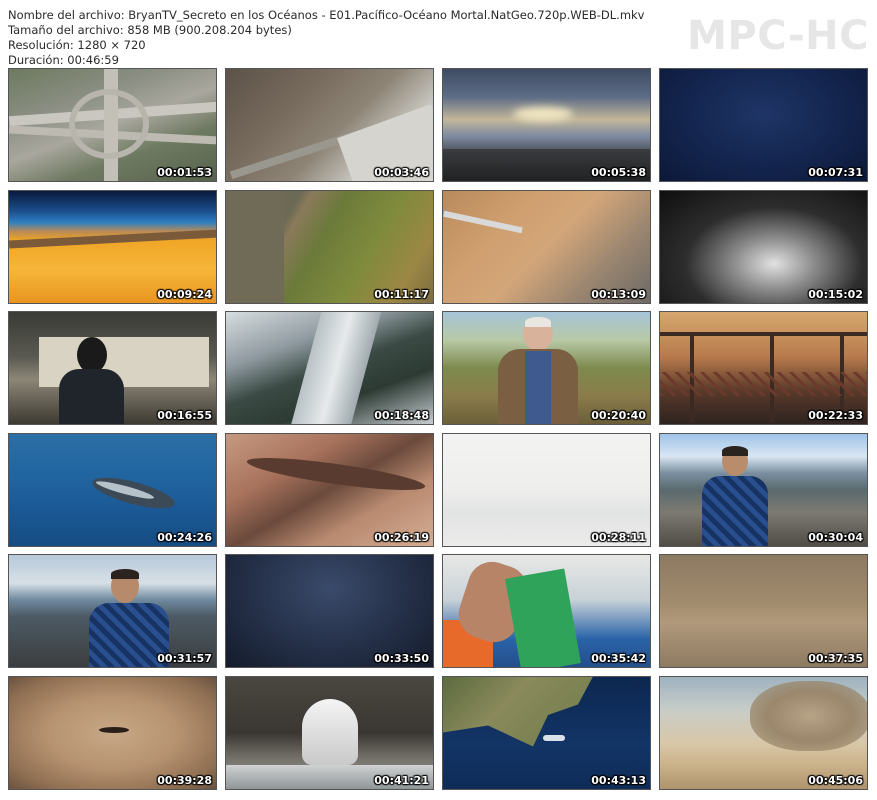 This screenshot has height=800, width=877. Describe the element at coordinates (835, 172) in the screenshot. I see `timestamp: 00:07:31` at that location.